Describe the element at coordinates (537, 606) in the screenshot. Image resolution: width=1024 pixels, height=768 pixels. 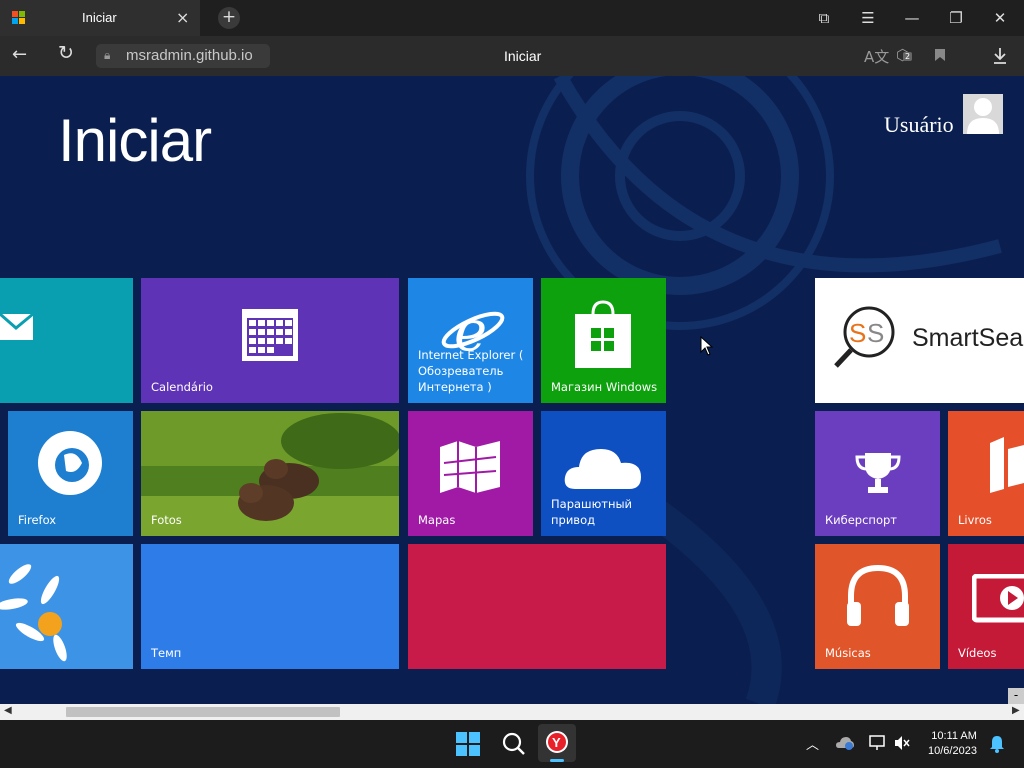
I see `tile-news` at that location.